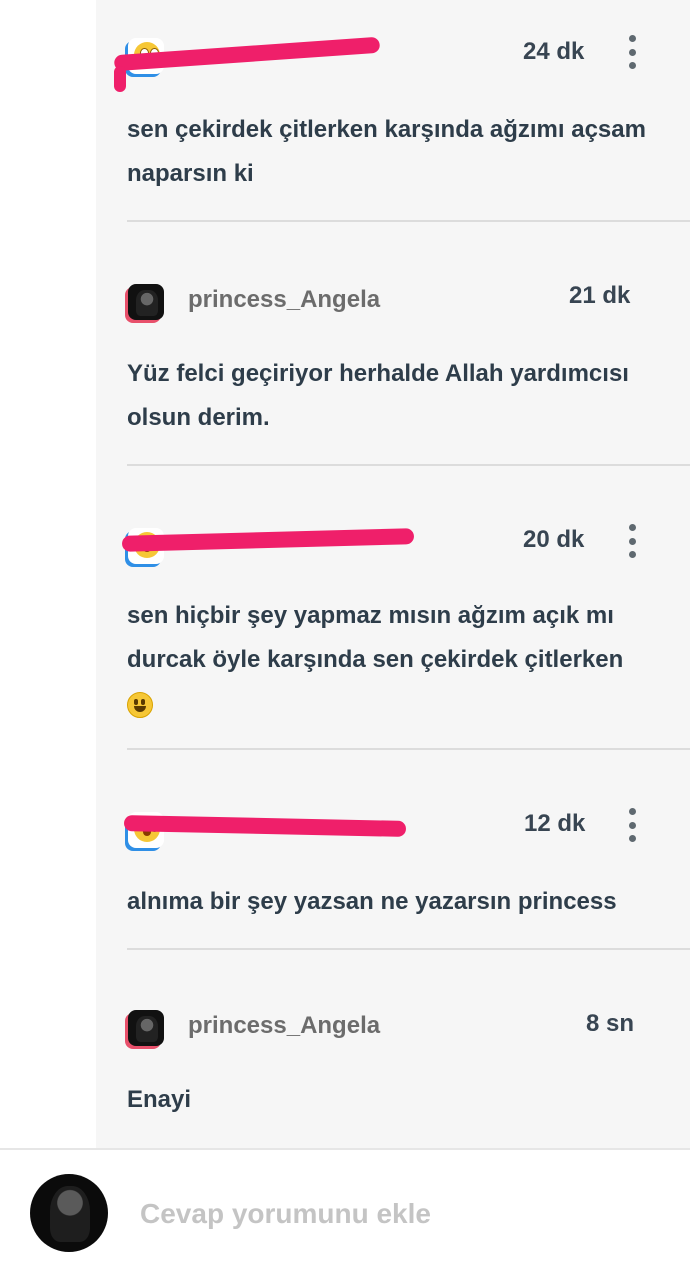 The width and height of the screenshot is (690, 1270). What do you see at coordinates (48, 574) in the screenshot?
I see `left-gutter` at bounding box center [48, 574].